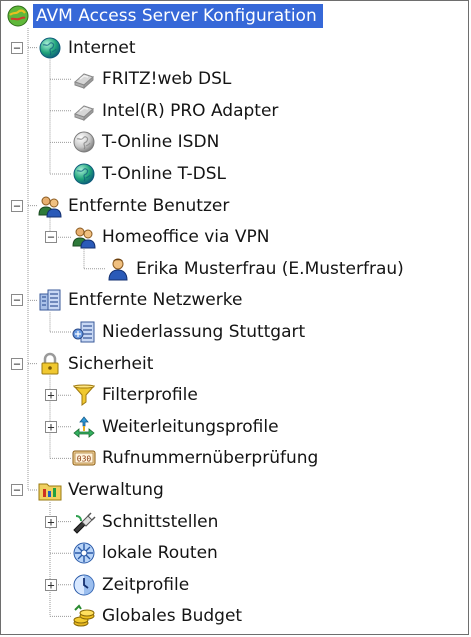 Image resolution: width=471 pixels, height=637 pixels. I want to click on tree-node-weiterleitungsprofile: + Weiterleitungsprofile, so click(234, 427).